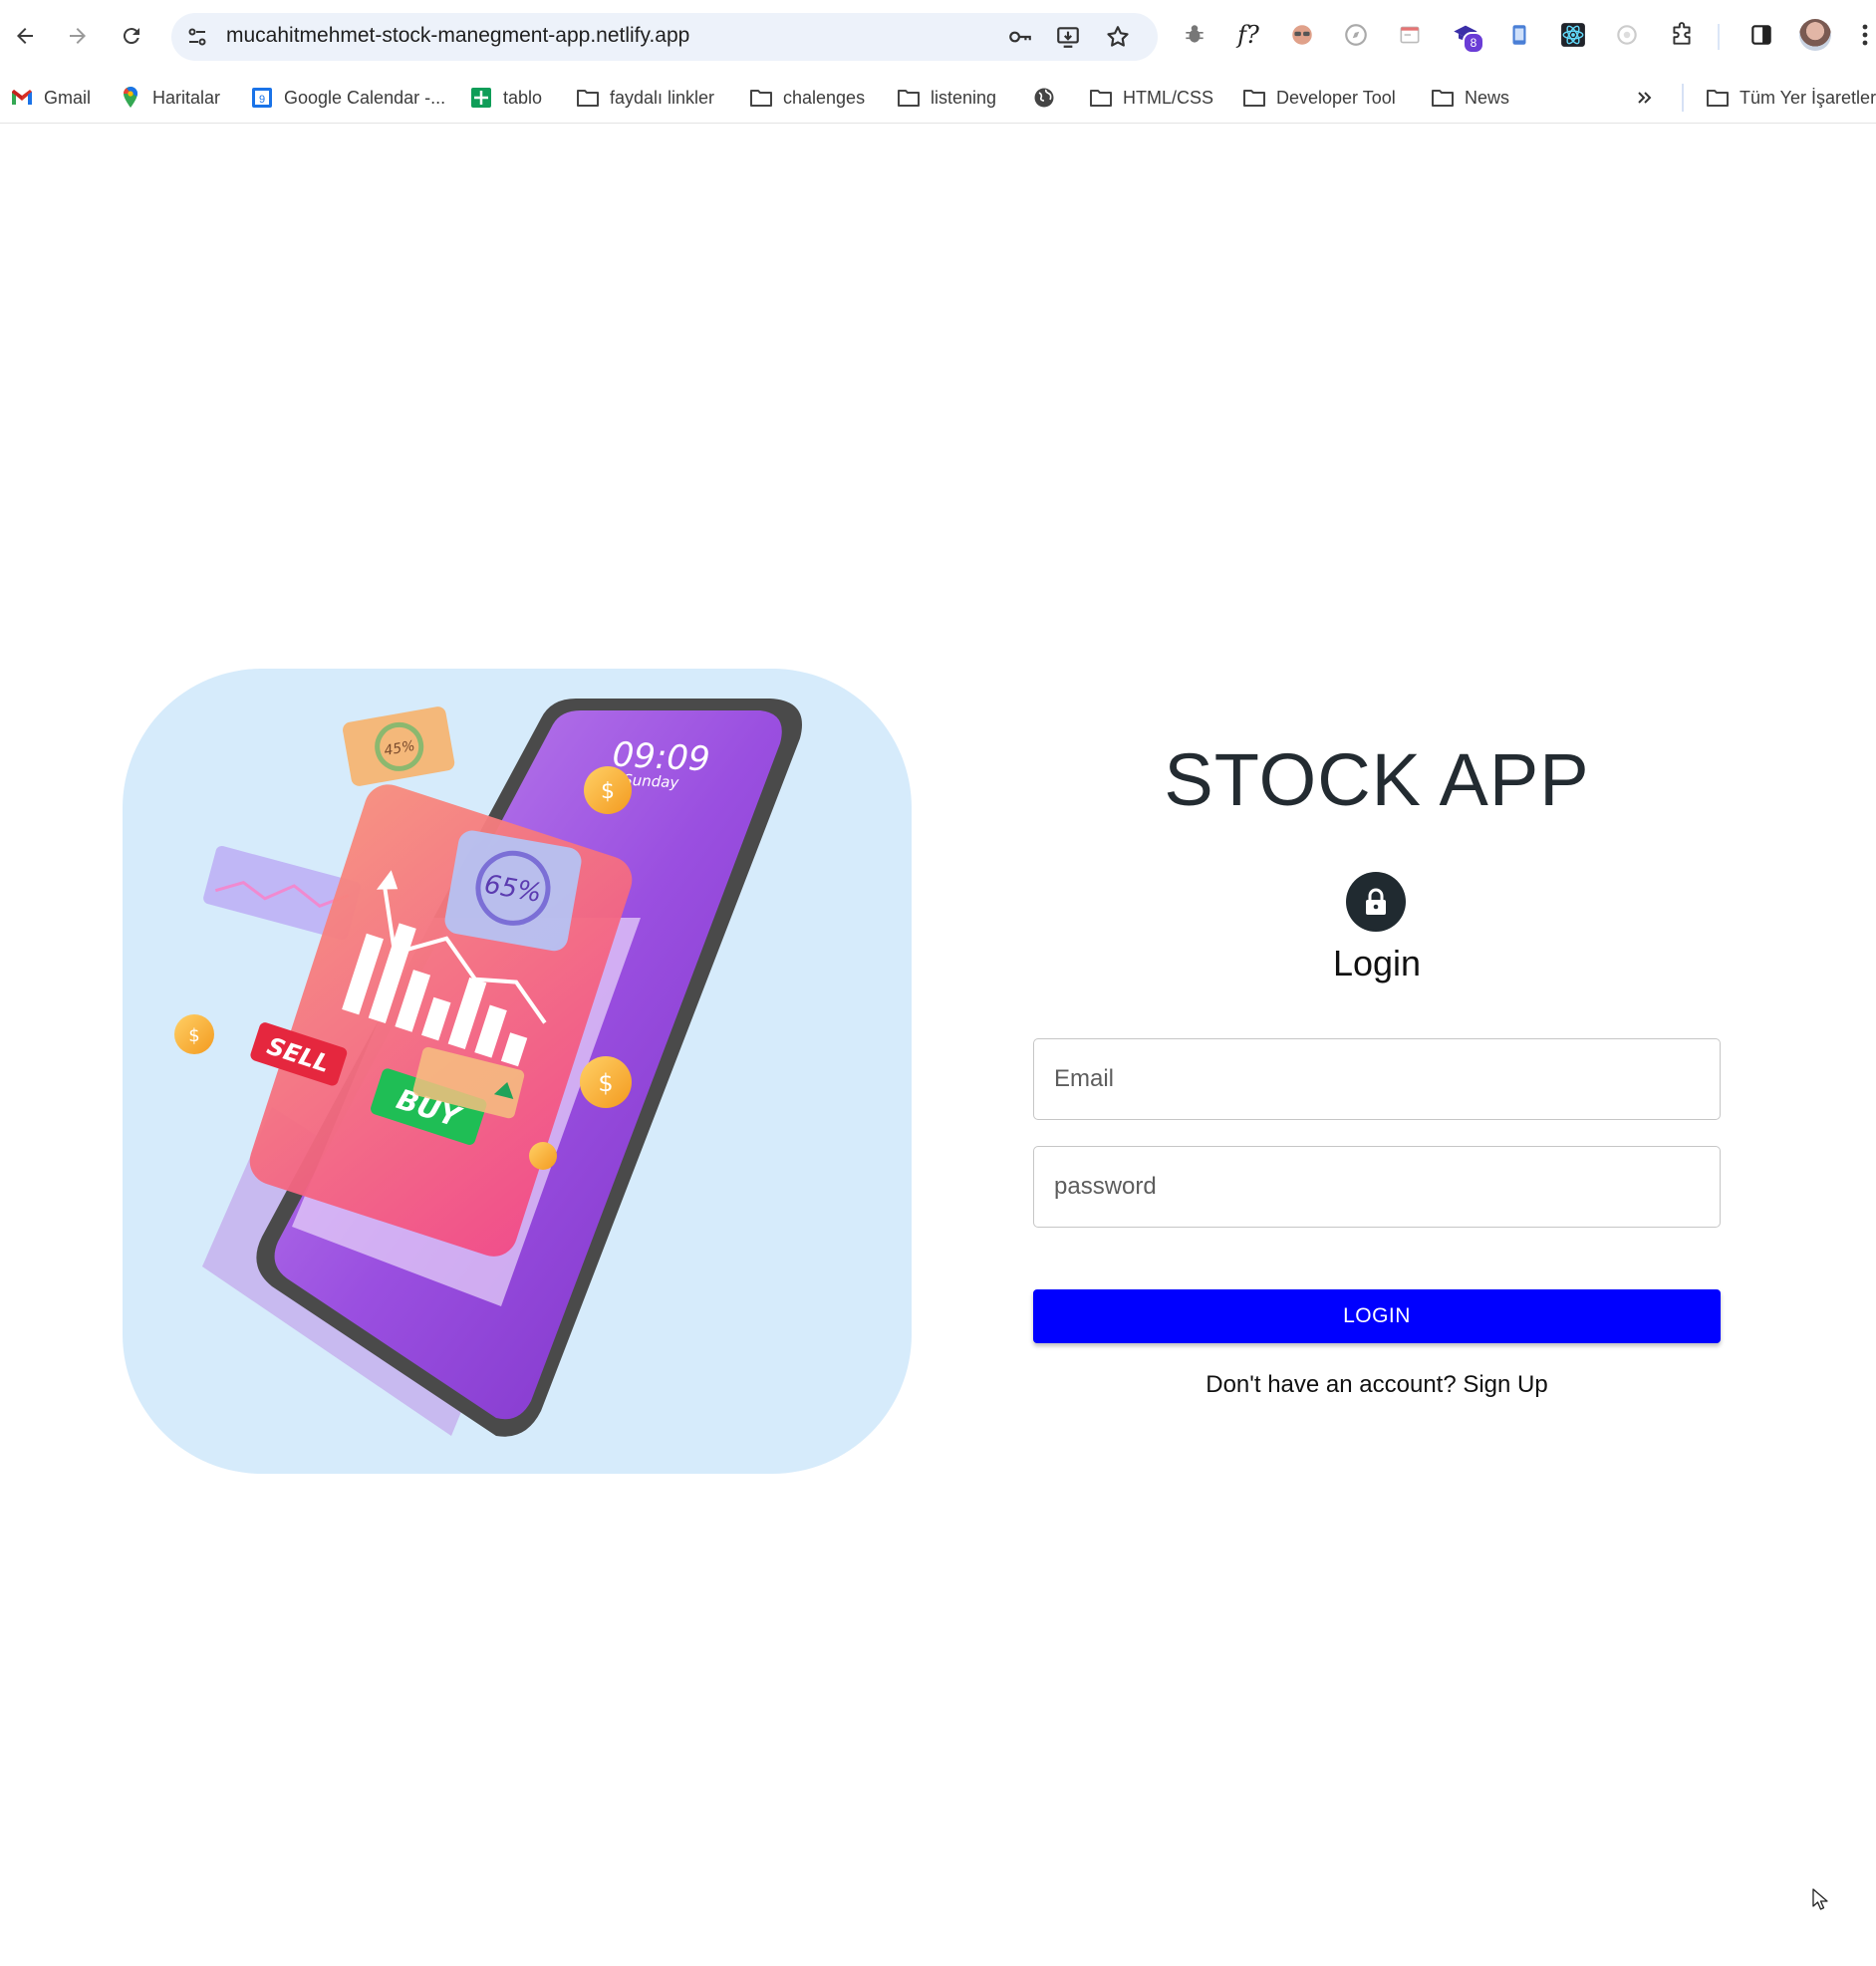 The height and width of the screenshot is (1966, 1876). I want to click on react-devtools-icon, so click(1573, 35).